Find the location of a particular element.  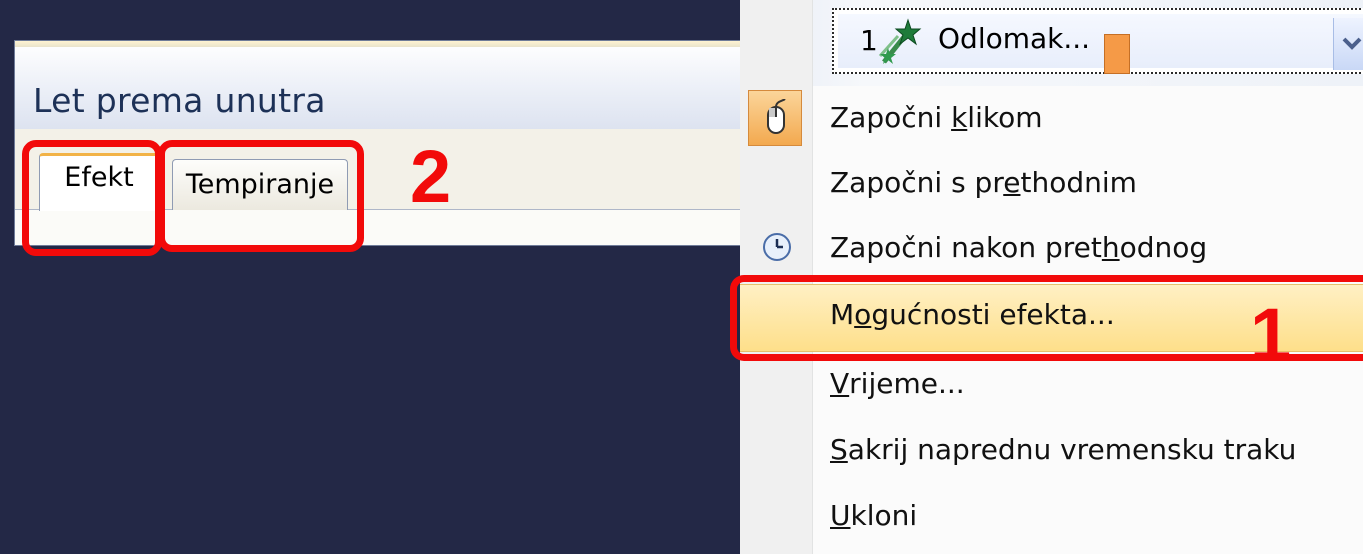

menu-item-start-after-previous: Započni nakon prethodnog is located at coordinates (1051, 251).